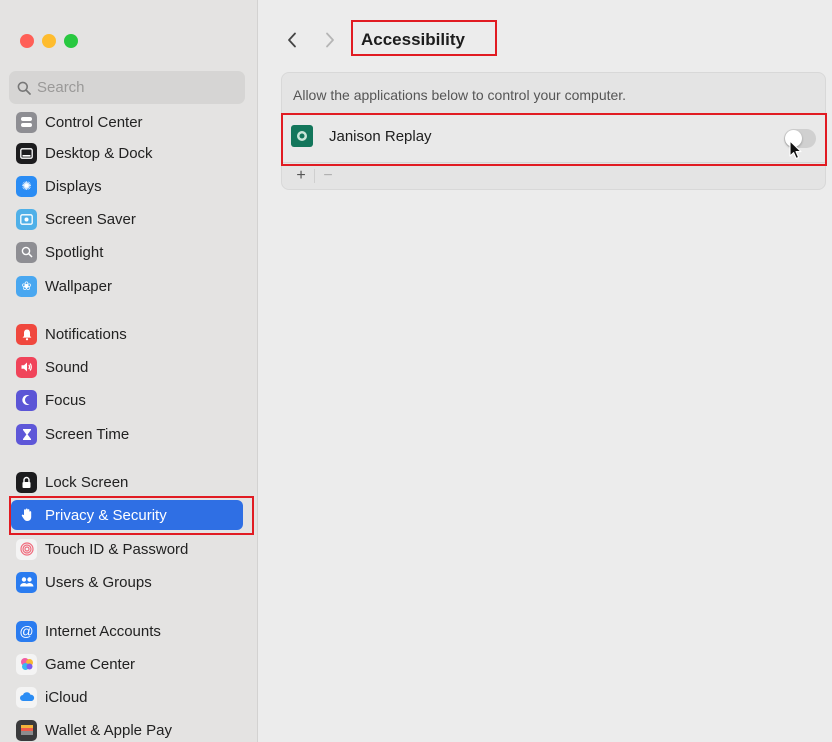  I want to click on bell-icon, so click(26, 334).